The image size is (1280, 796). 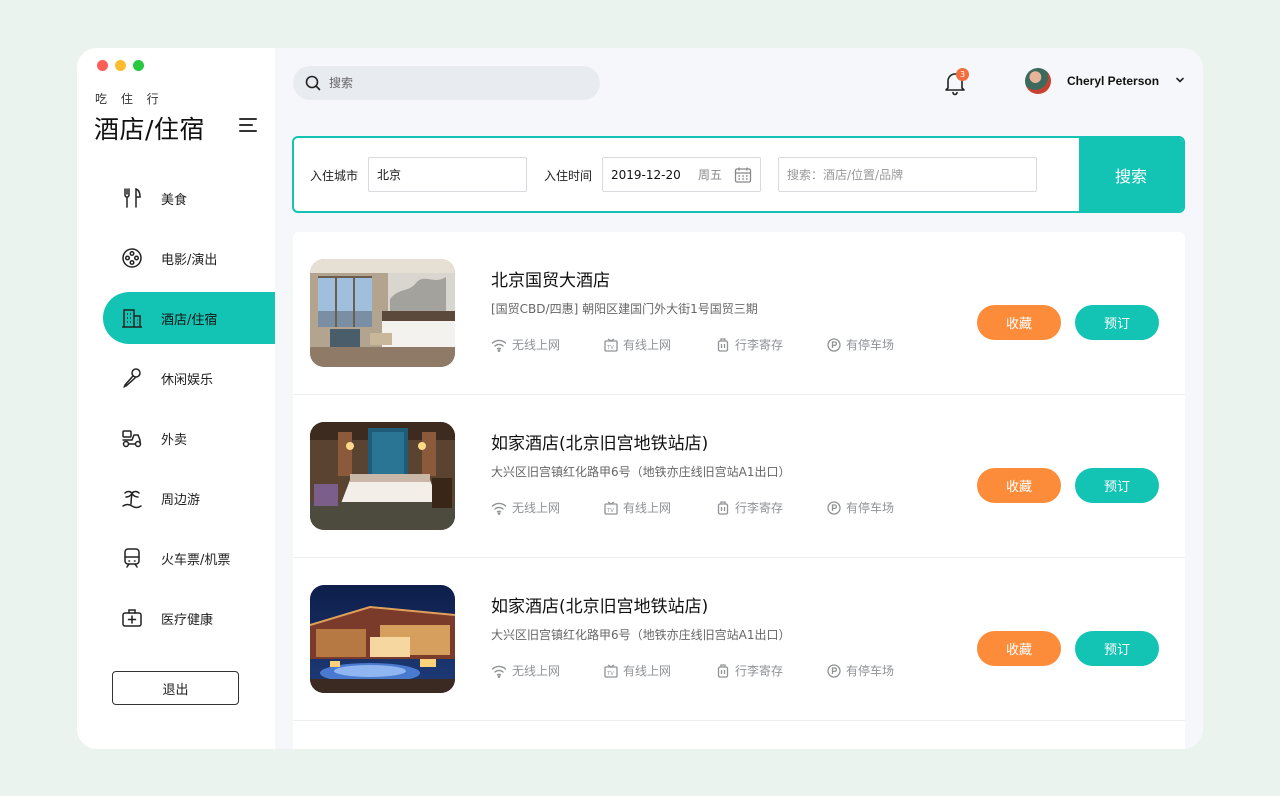 What do you see at coordinates (1038, 81) in the screenshot?
I see `avatar` at bounding box center [1038, 81].